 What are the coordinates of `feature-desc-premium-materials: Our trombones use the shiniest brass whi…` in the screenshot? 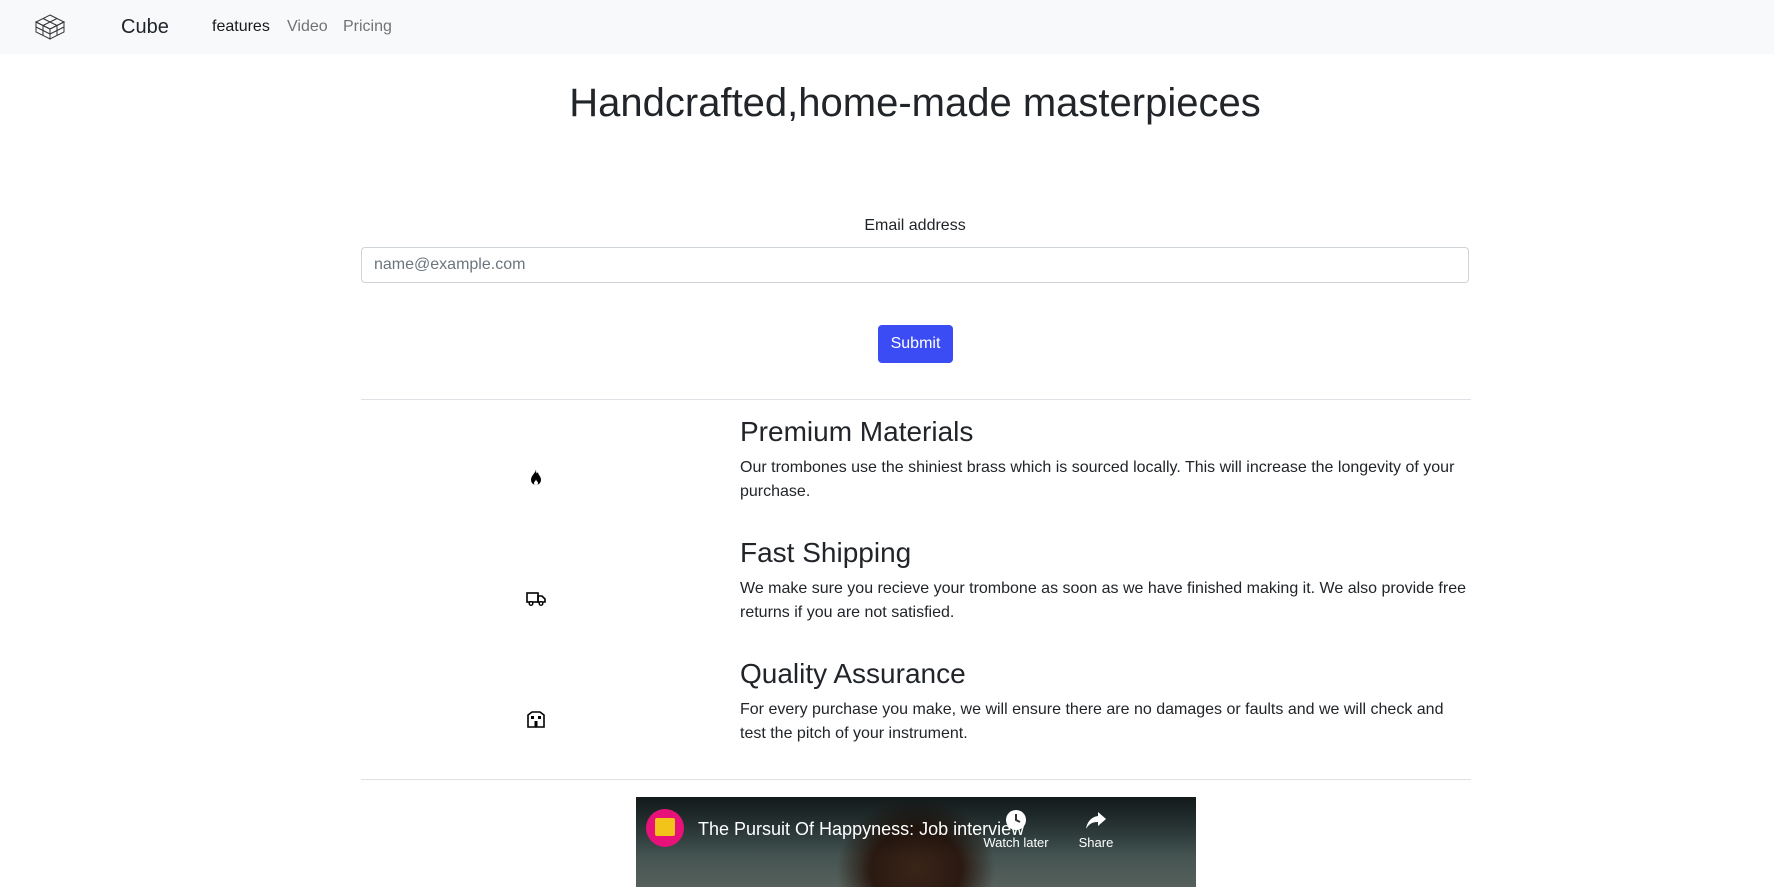 It's located at (1097, 479).